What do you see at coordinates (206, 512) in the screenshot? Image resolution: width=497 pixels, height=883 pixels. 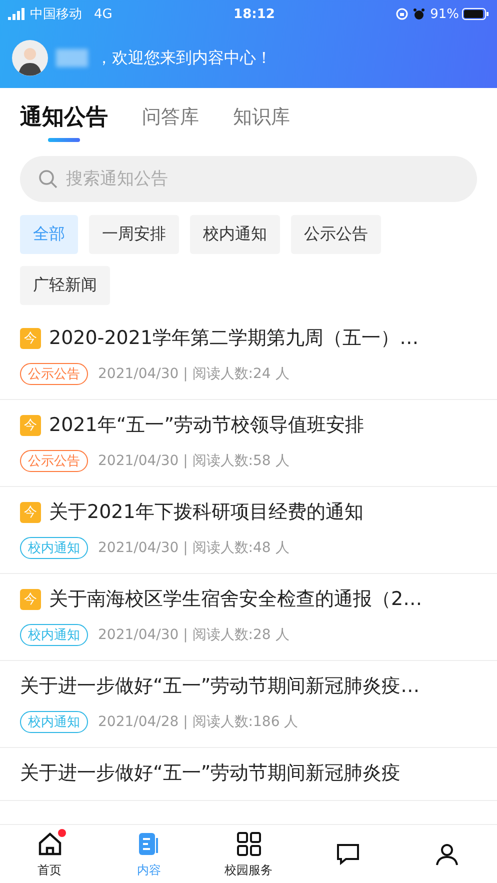 I see `notice-title: 关于2021年下拨科研项目经费的通知` at bounding box center [206, 512].